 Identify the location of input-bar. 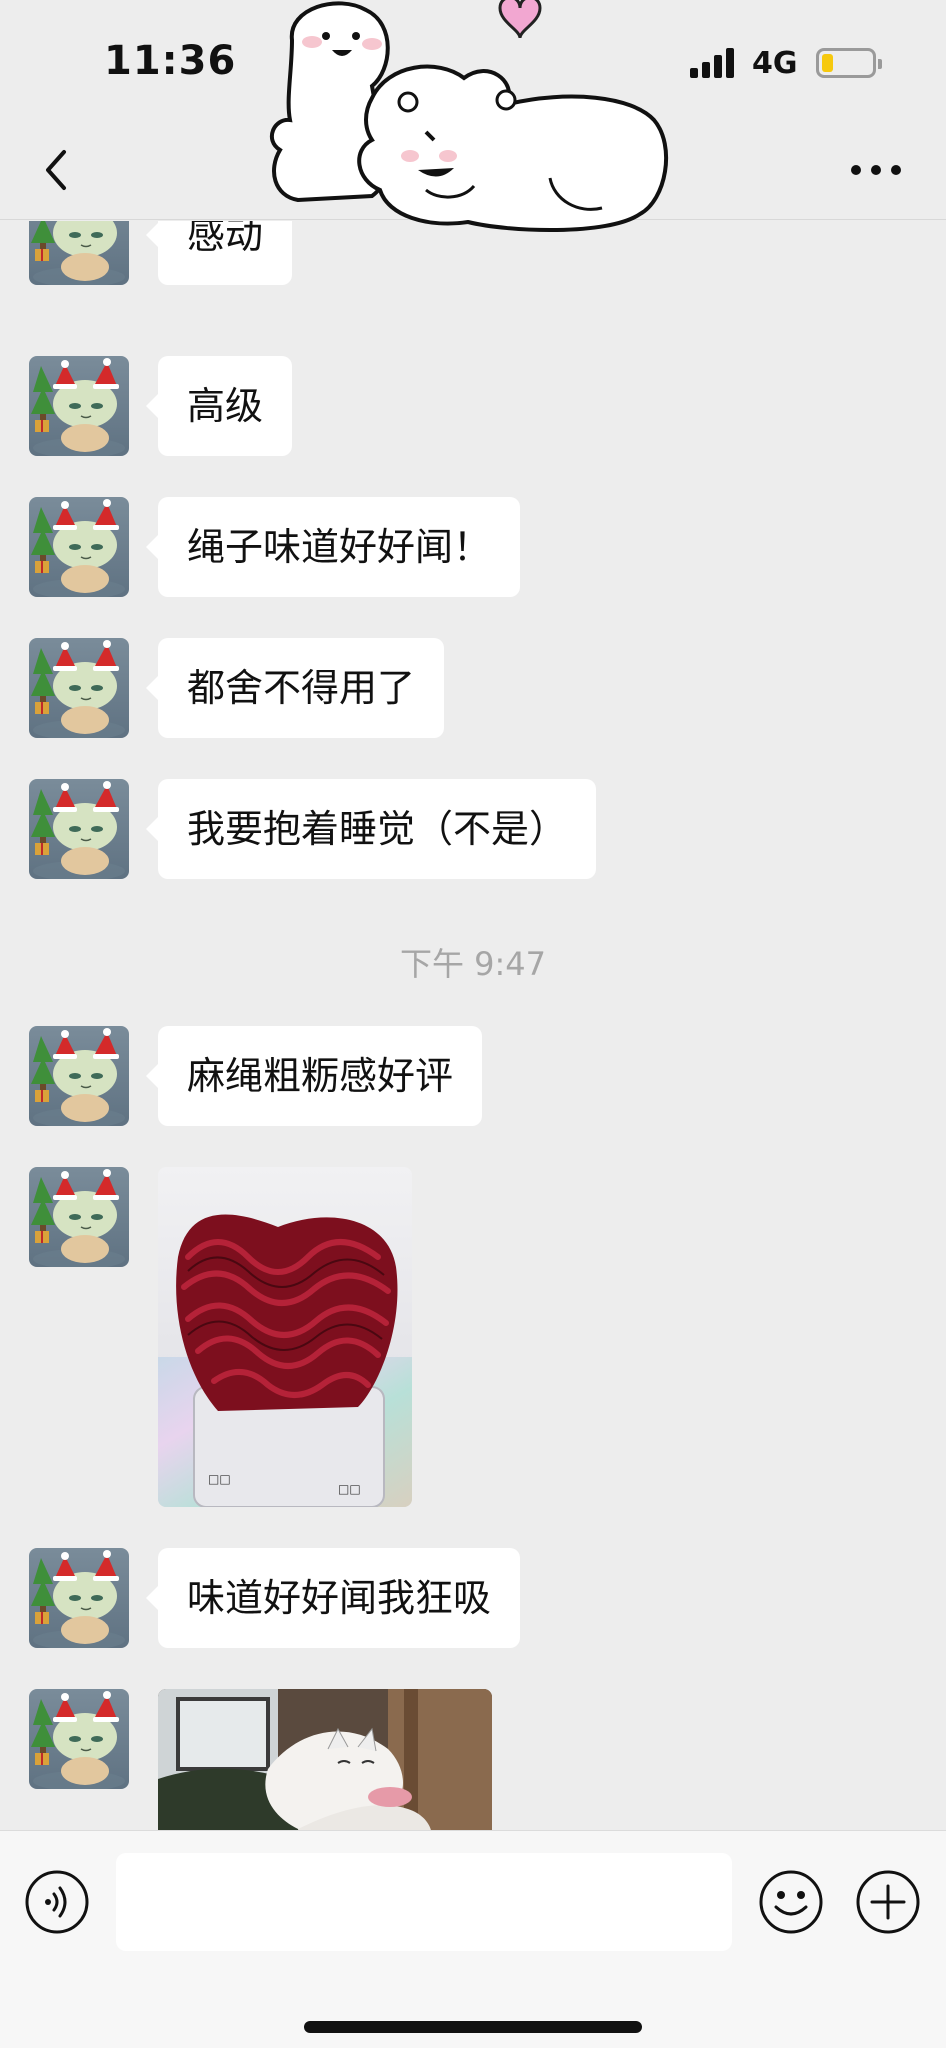
(473, 1939).